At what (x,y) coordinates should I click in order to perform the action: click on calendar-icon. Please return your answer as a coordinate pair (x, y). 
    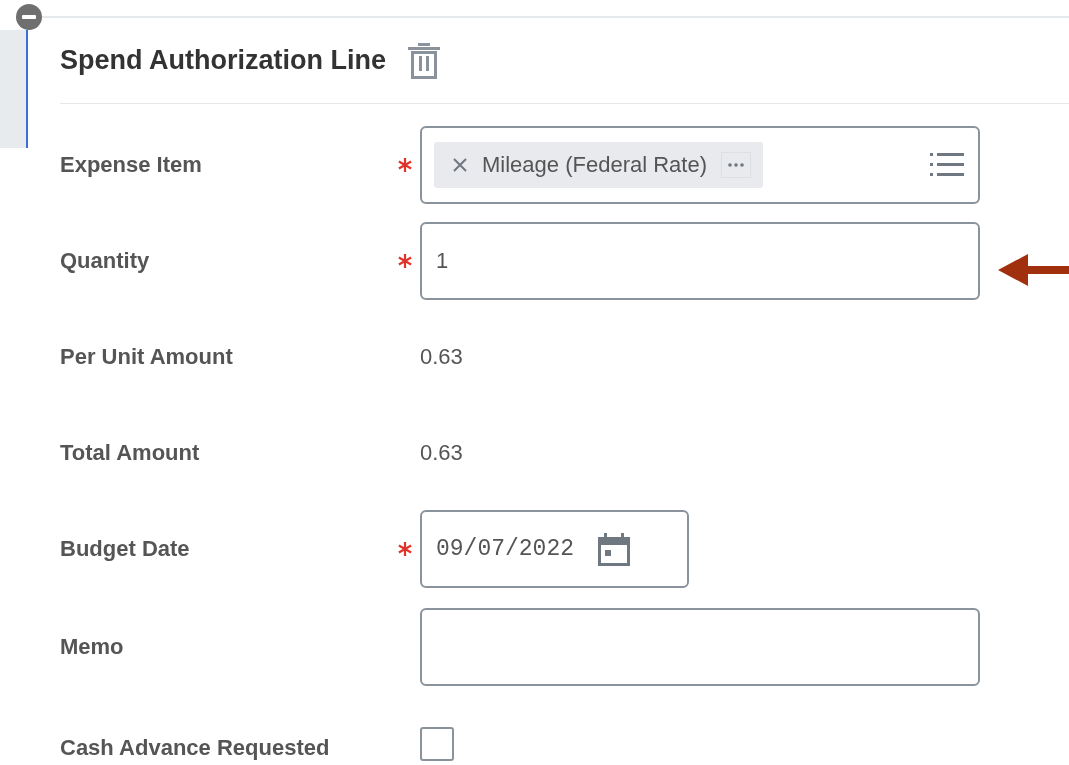
    Looking at the image, I should click on (614, 549).